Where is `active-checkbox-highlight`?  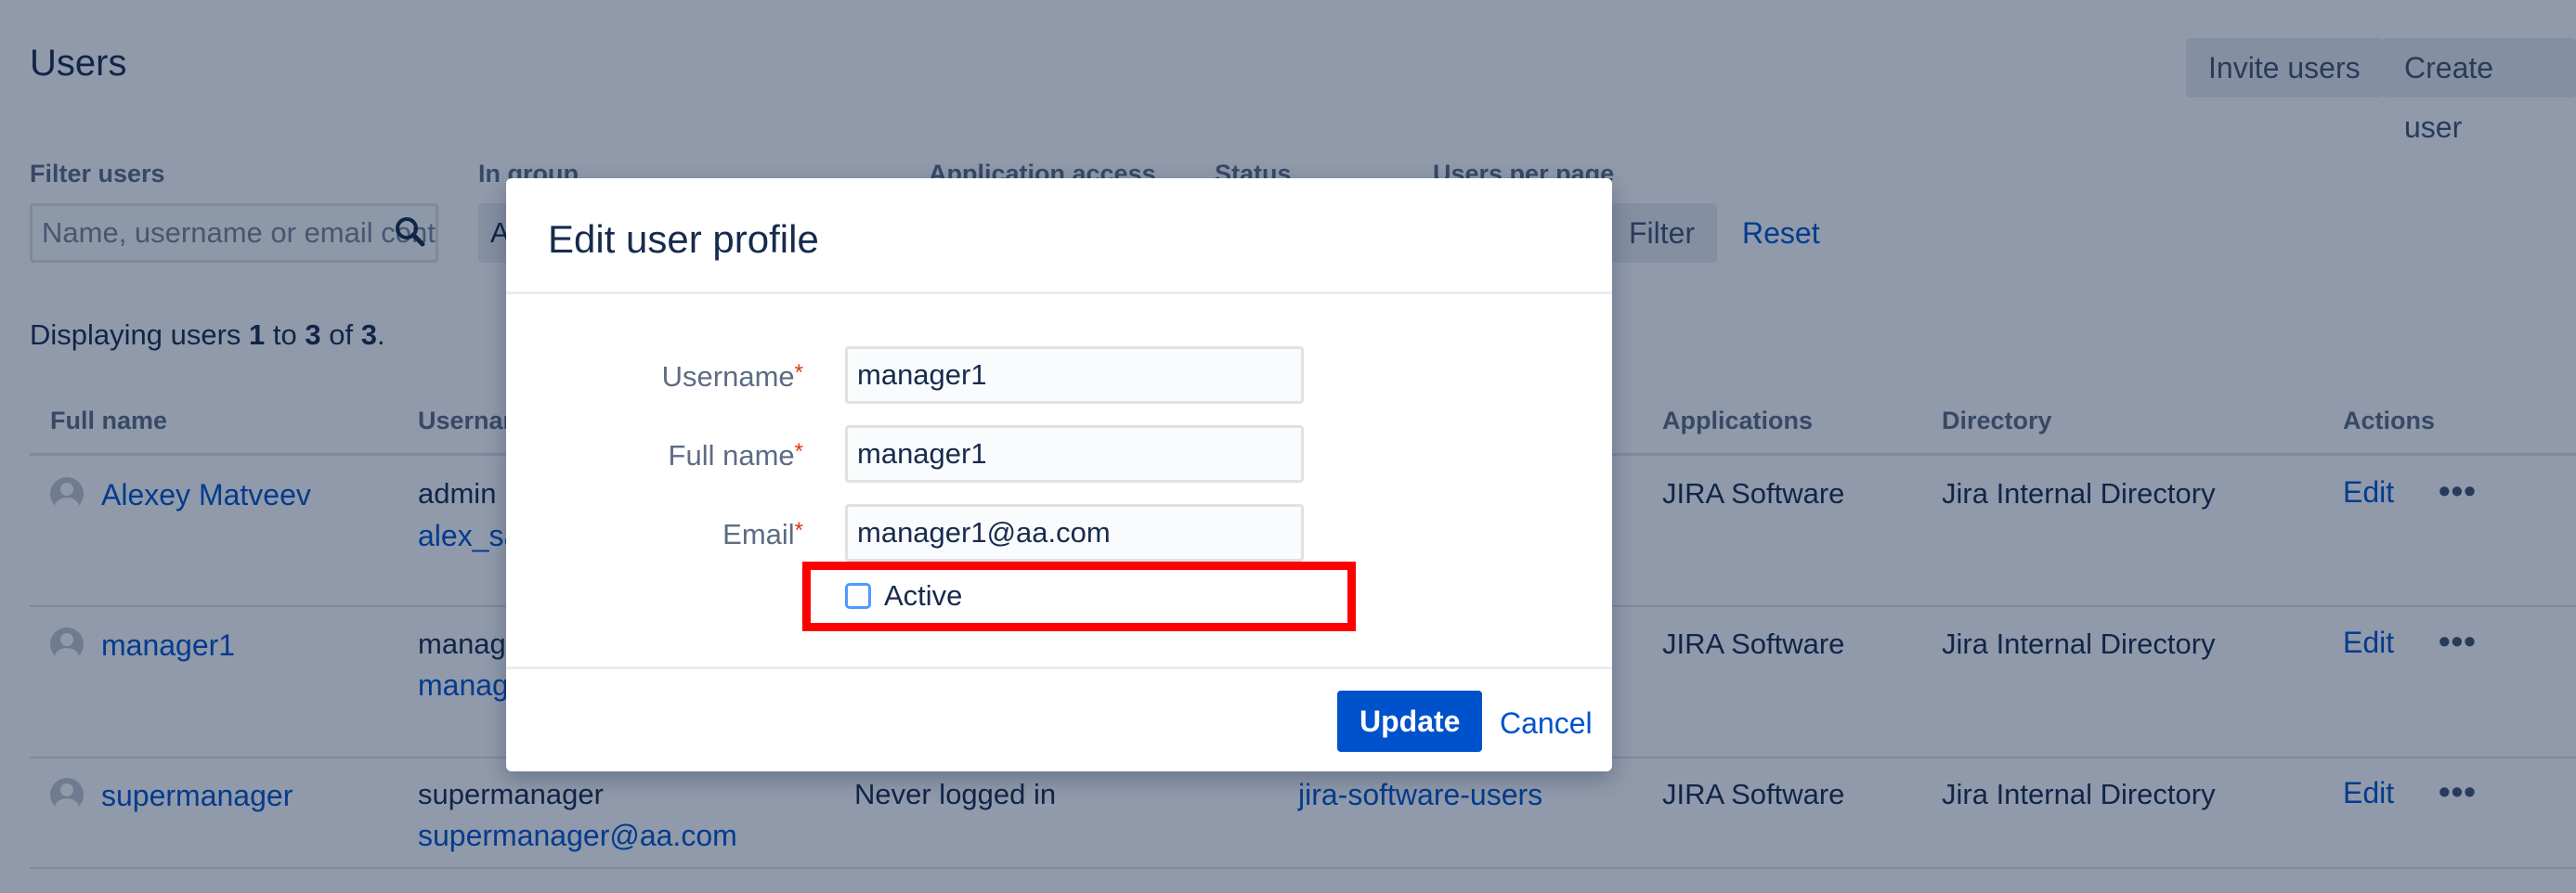 active-checkbox-highlight is located at coordinates (1079, 596).